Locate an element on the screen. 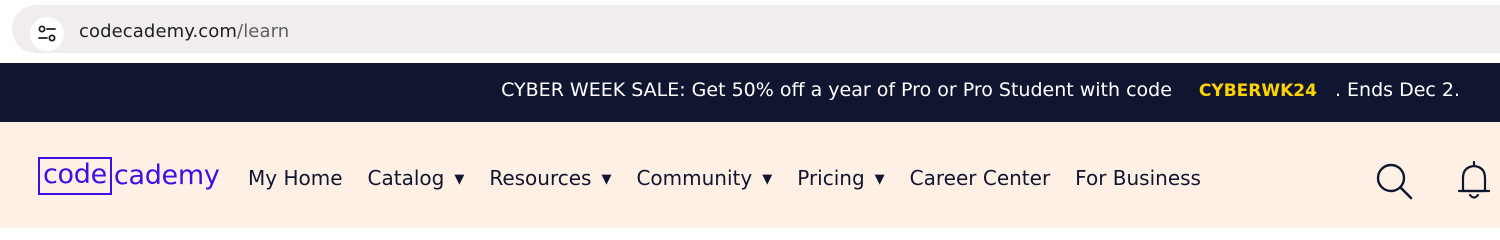 This screenshot has width=1500, height=240. search-button is located at coordinates (1394, 181).